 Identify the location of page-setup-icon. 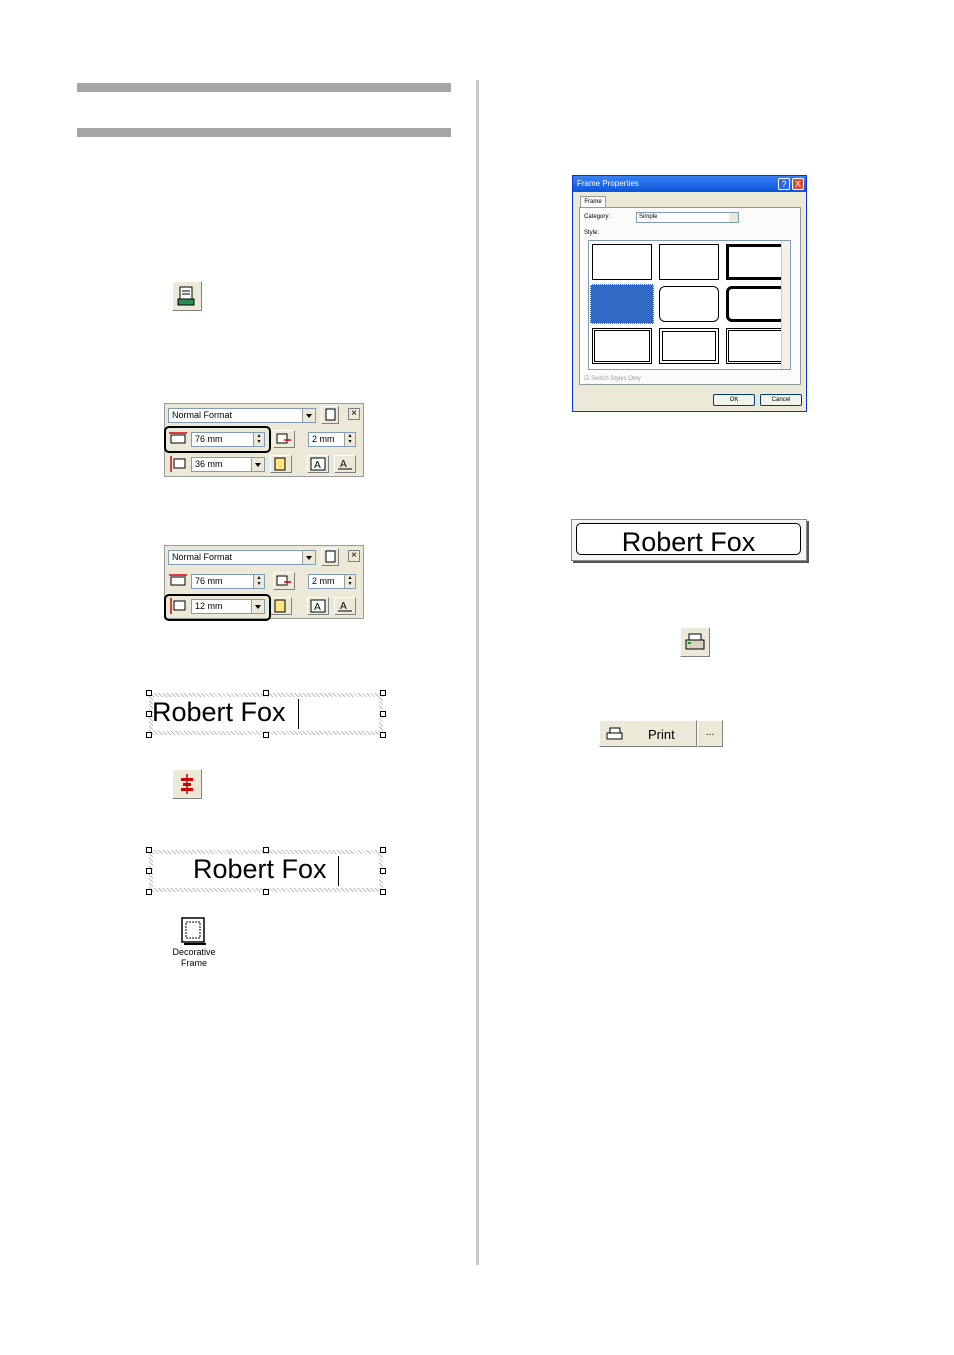
(186, 296).